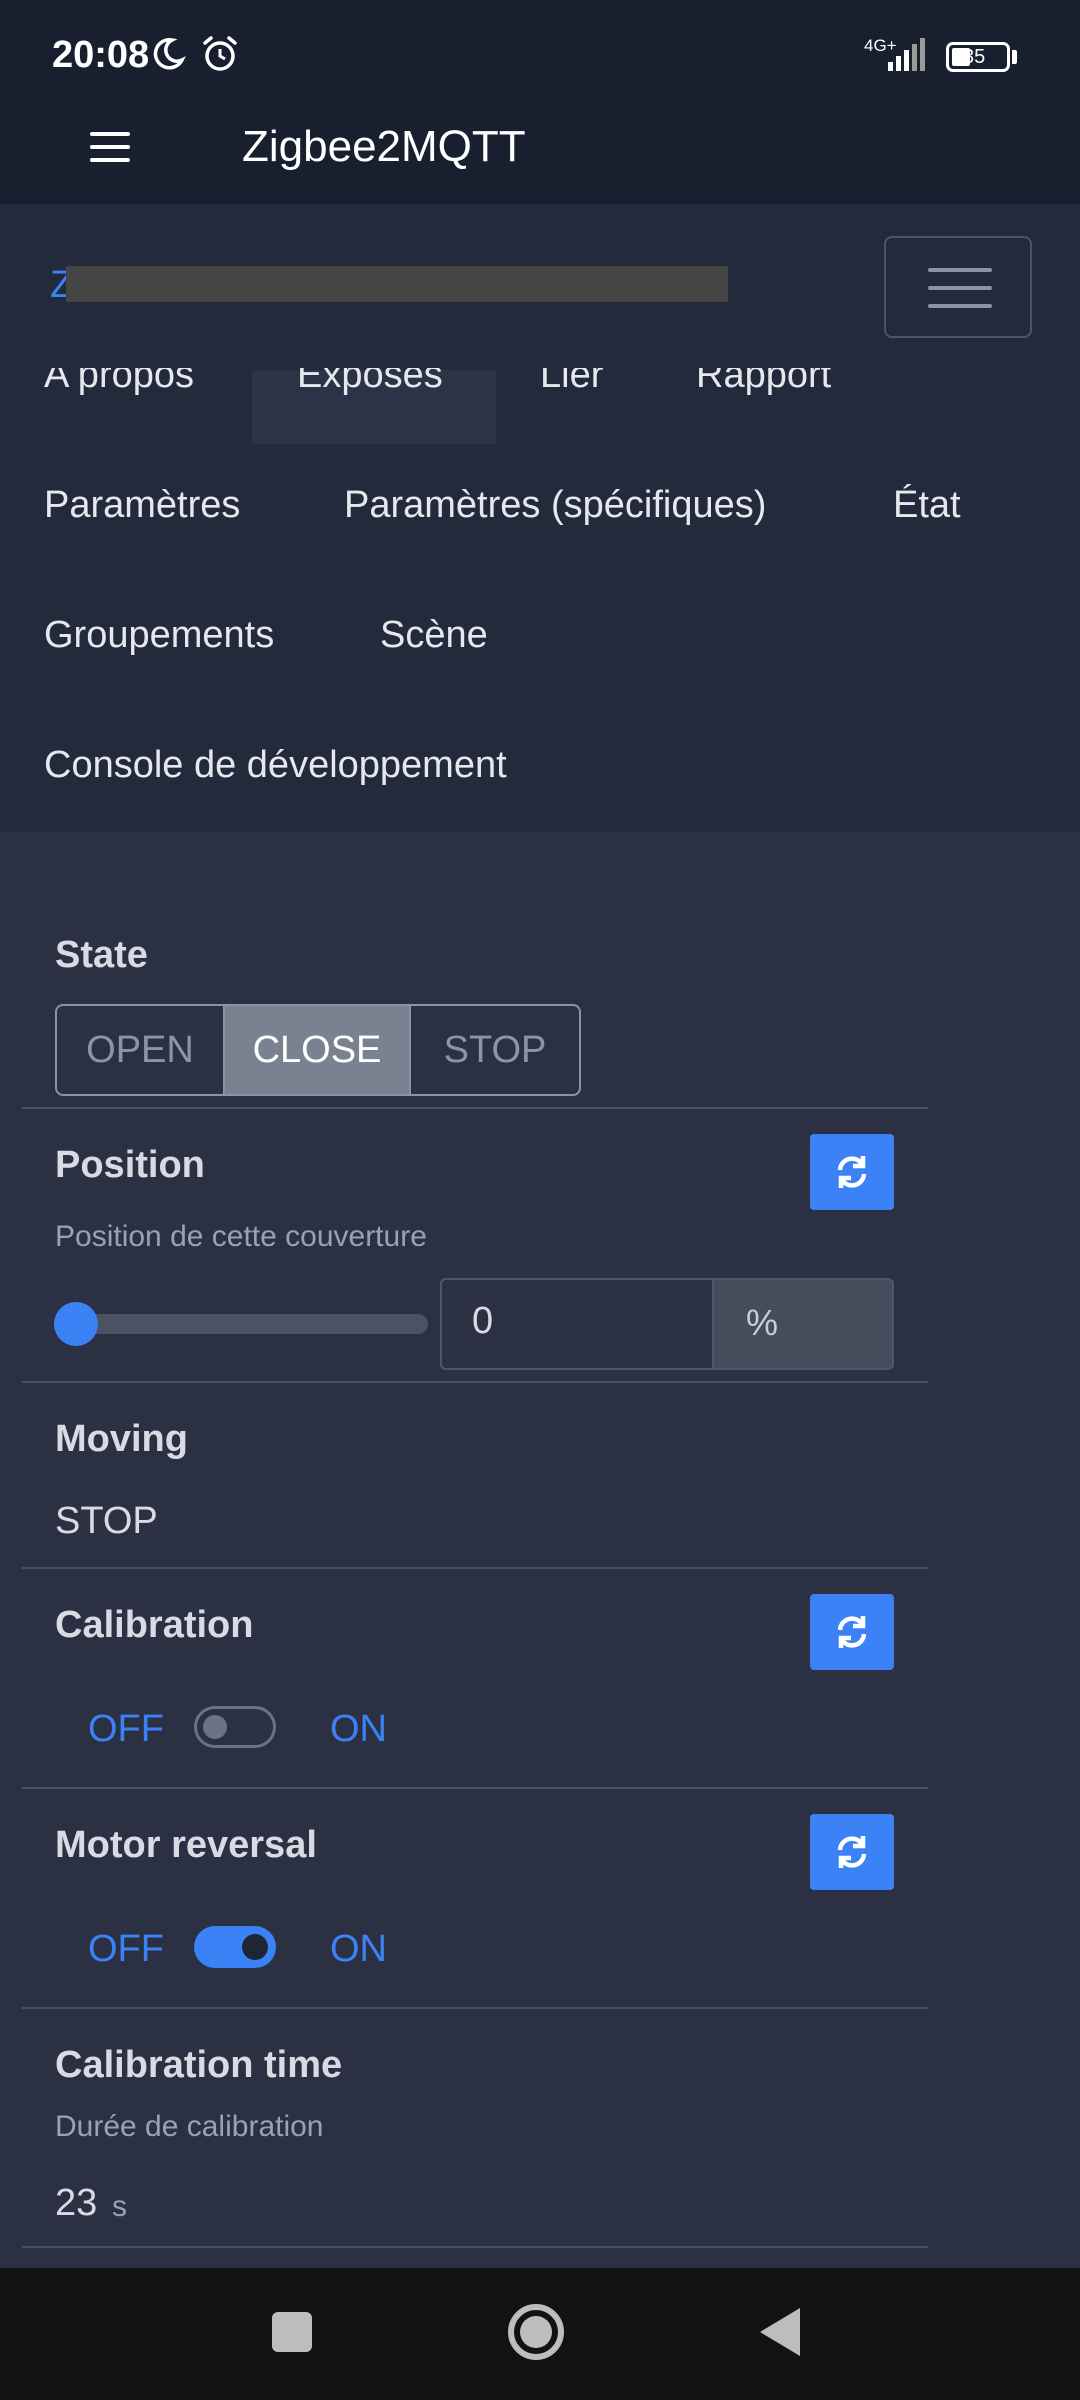 Image resolution: width=1080 pixels, height=2400 pixels. What do you see at coordinates (106, 1521) in the screenshot?
I see `moving-value: STOP` at bounding box center [106, 1521].